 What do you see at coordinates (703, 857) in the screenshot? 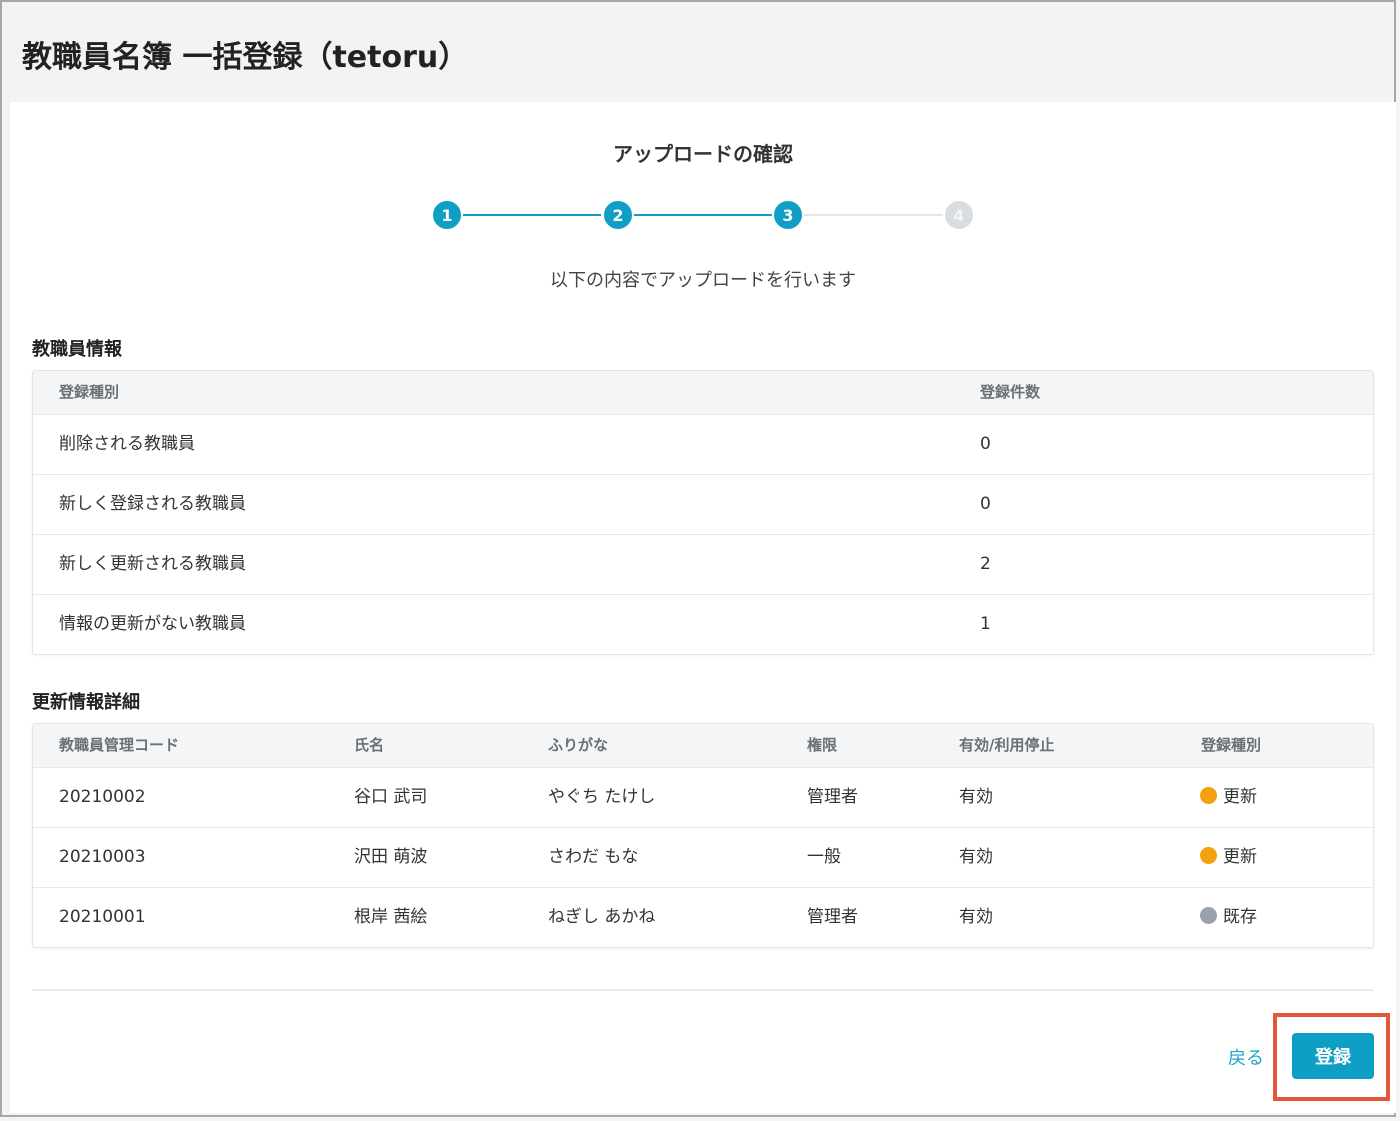
I see `table-row: 20210003 沢田 萌波 さわだ もな 一般 有効 更新` at bounding box center [703, 857].